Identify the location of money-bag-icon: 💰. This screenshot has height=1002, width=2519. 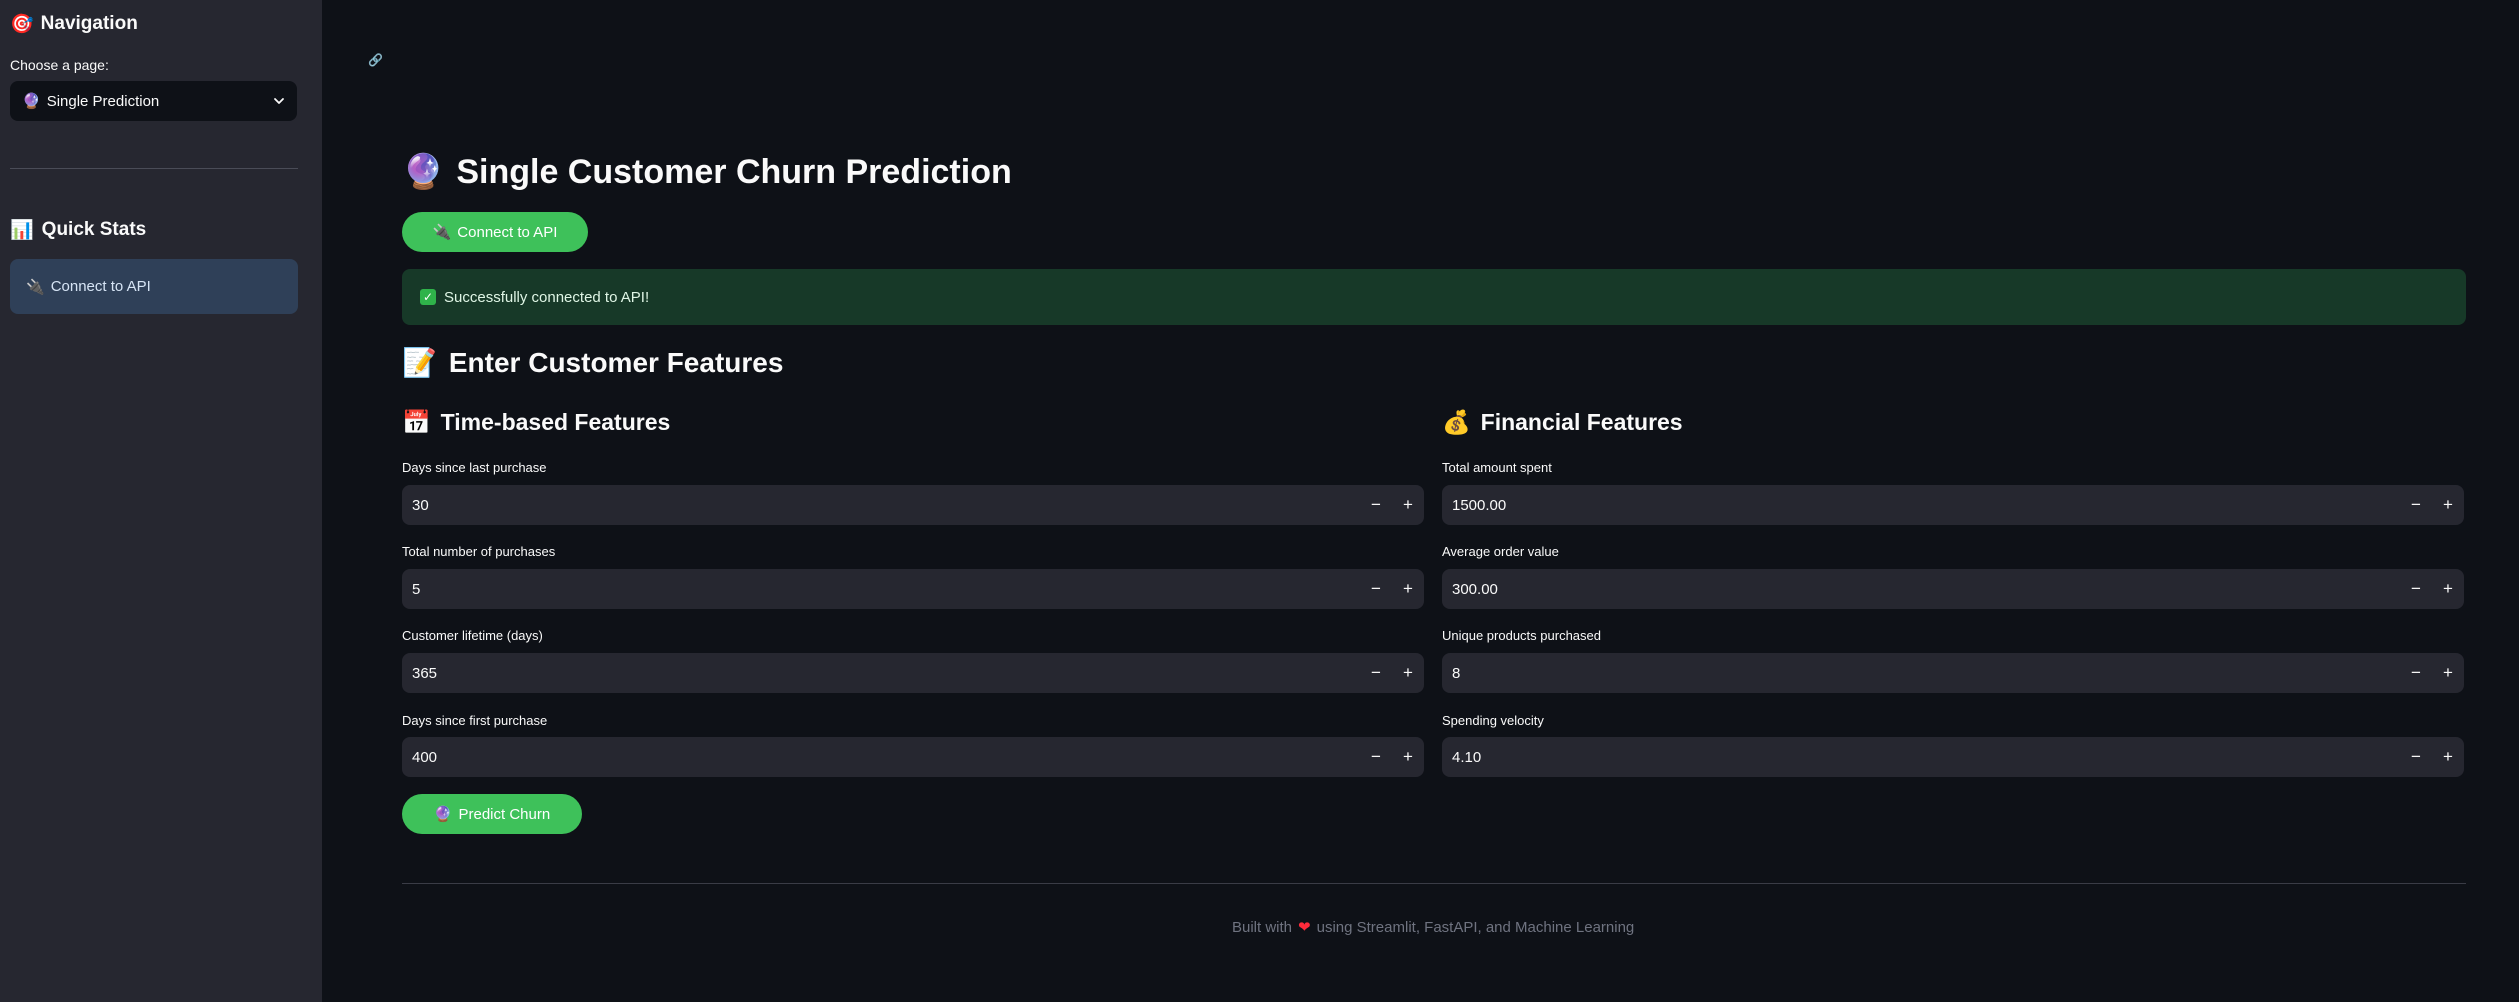
(1456, 423).